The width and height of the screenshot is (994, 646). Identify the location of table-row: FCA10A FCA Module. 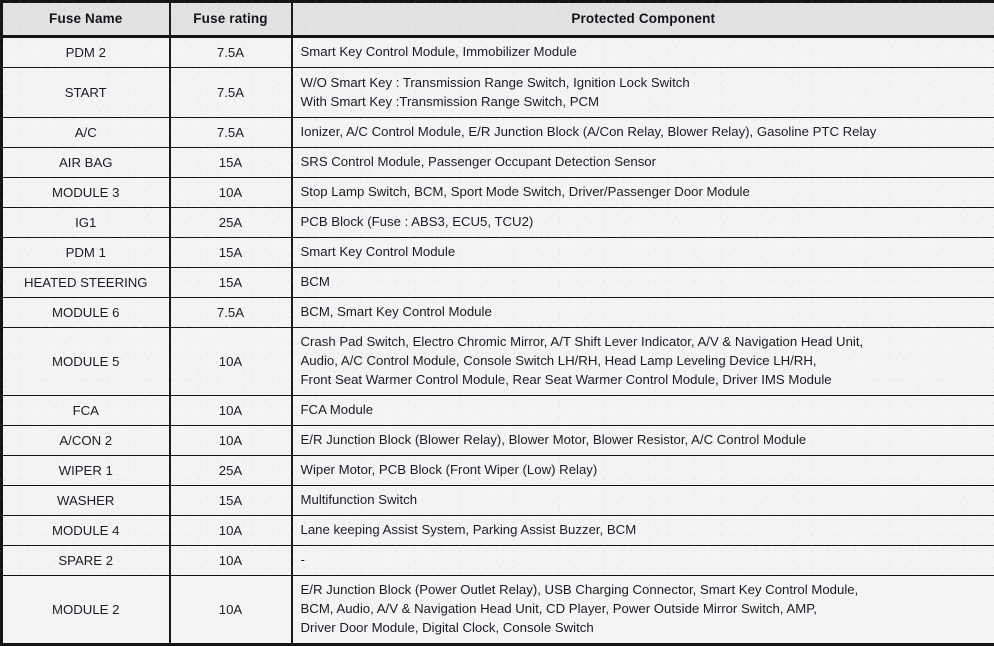
(498, 411).